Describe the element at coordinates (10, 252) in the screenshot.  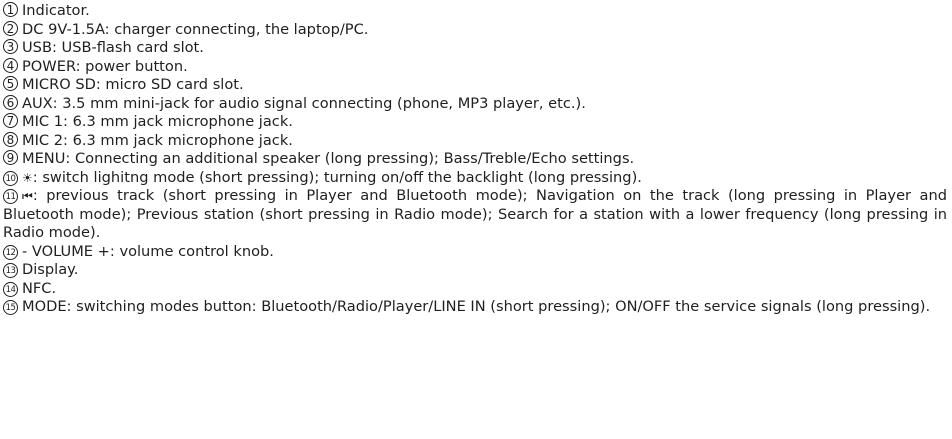
I see `item-number-12: 12` at that location.